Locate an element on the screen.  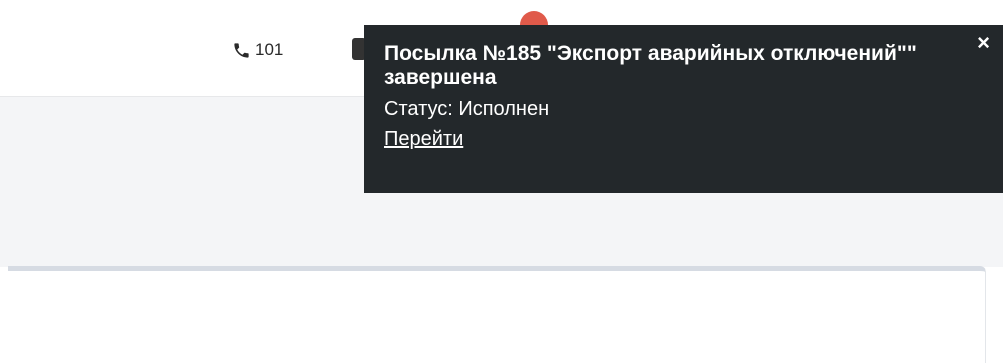
phone-extension: 101 is located at coordinates (257, 50).